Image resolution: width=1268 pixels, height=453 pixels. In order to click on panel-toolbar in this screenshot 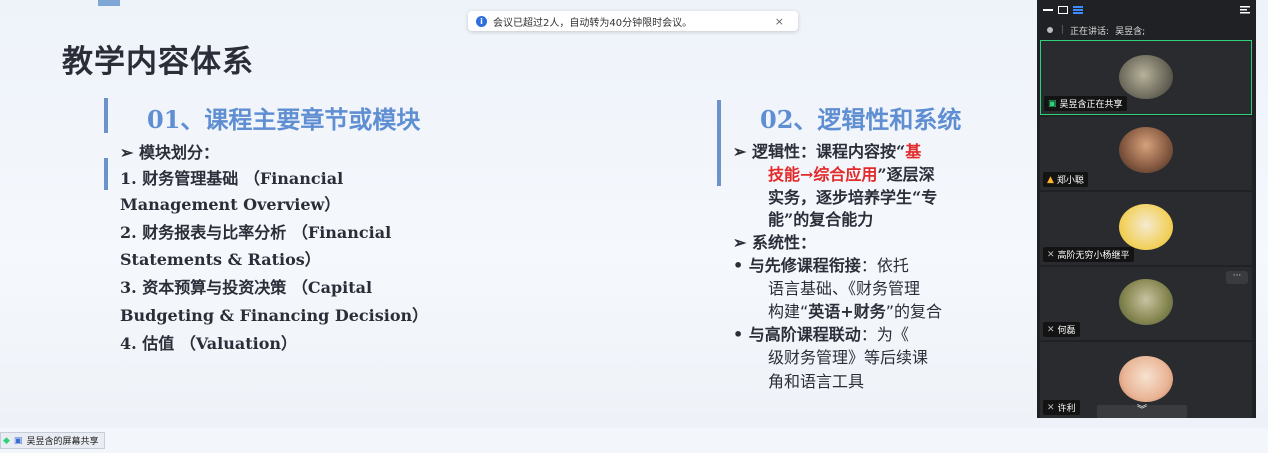, I will do `click(1146, 10)`.